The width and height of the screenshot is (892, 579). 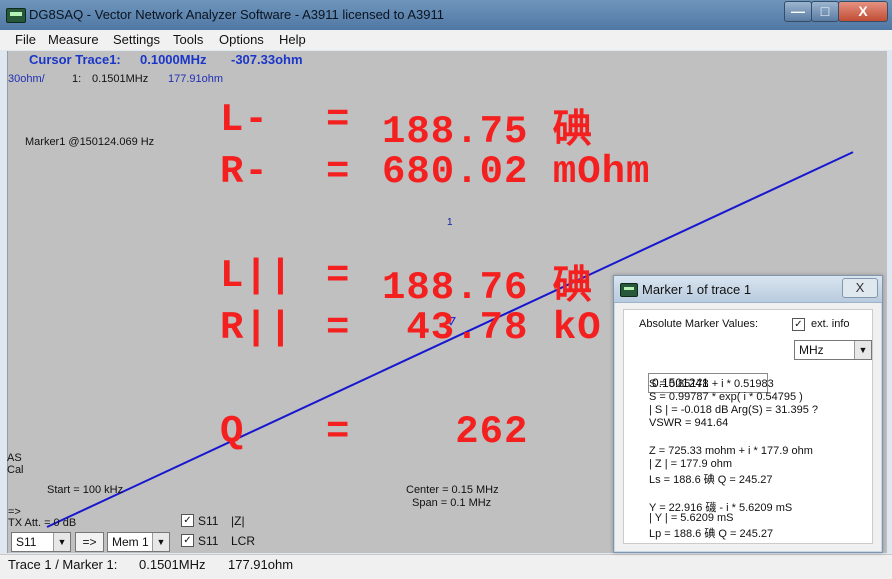 What do you see at coordinates (833, 350) in the screenshot?
I see `unit-select: MHz ▼` at bounding box center [833, 350].